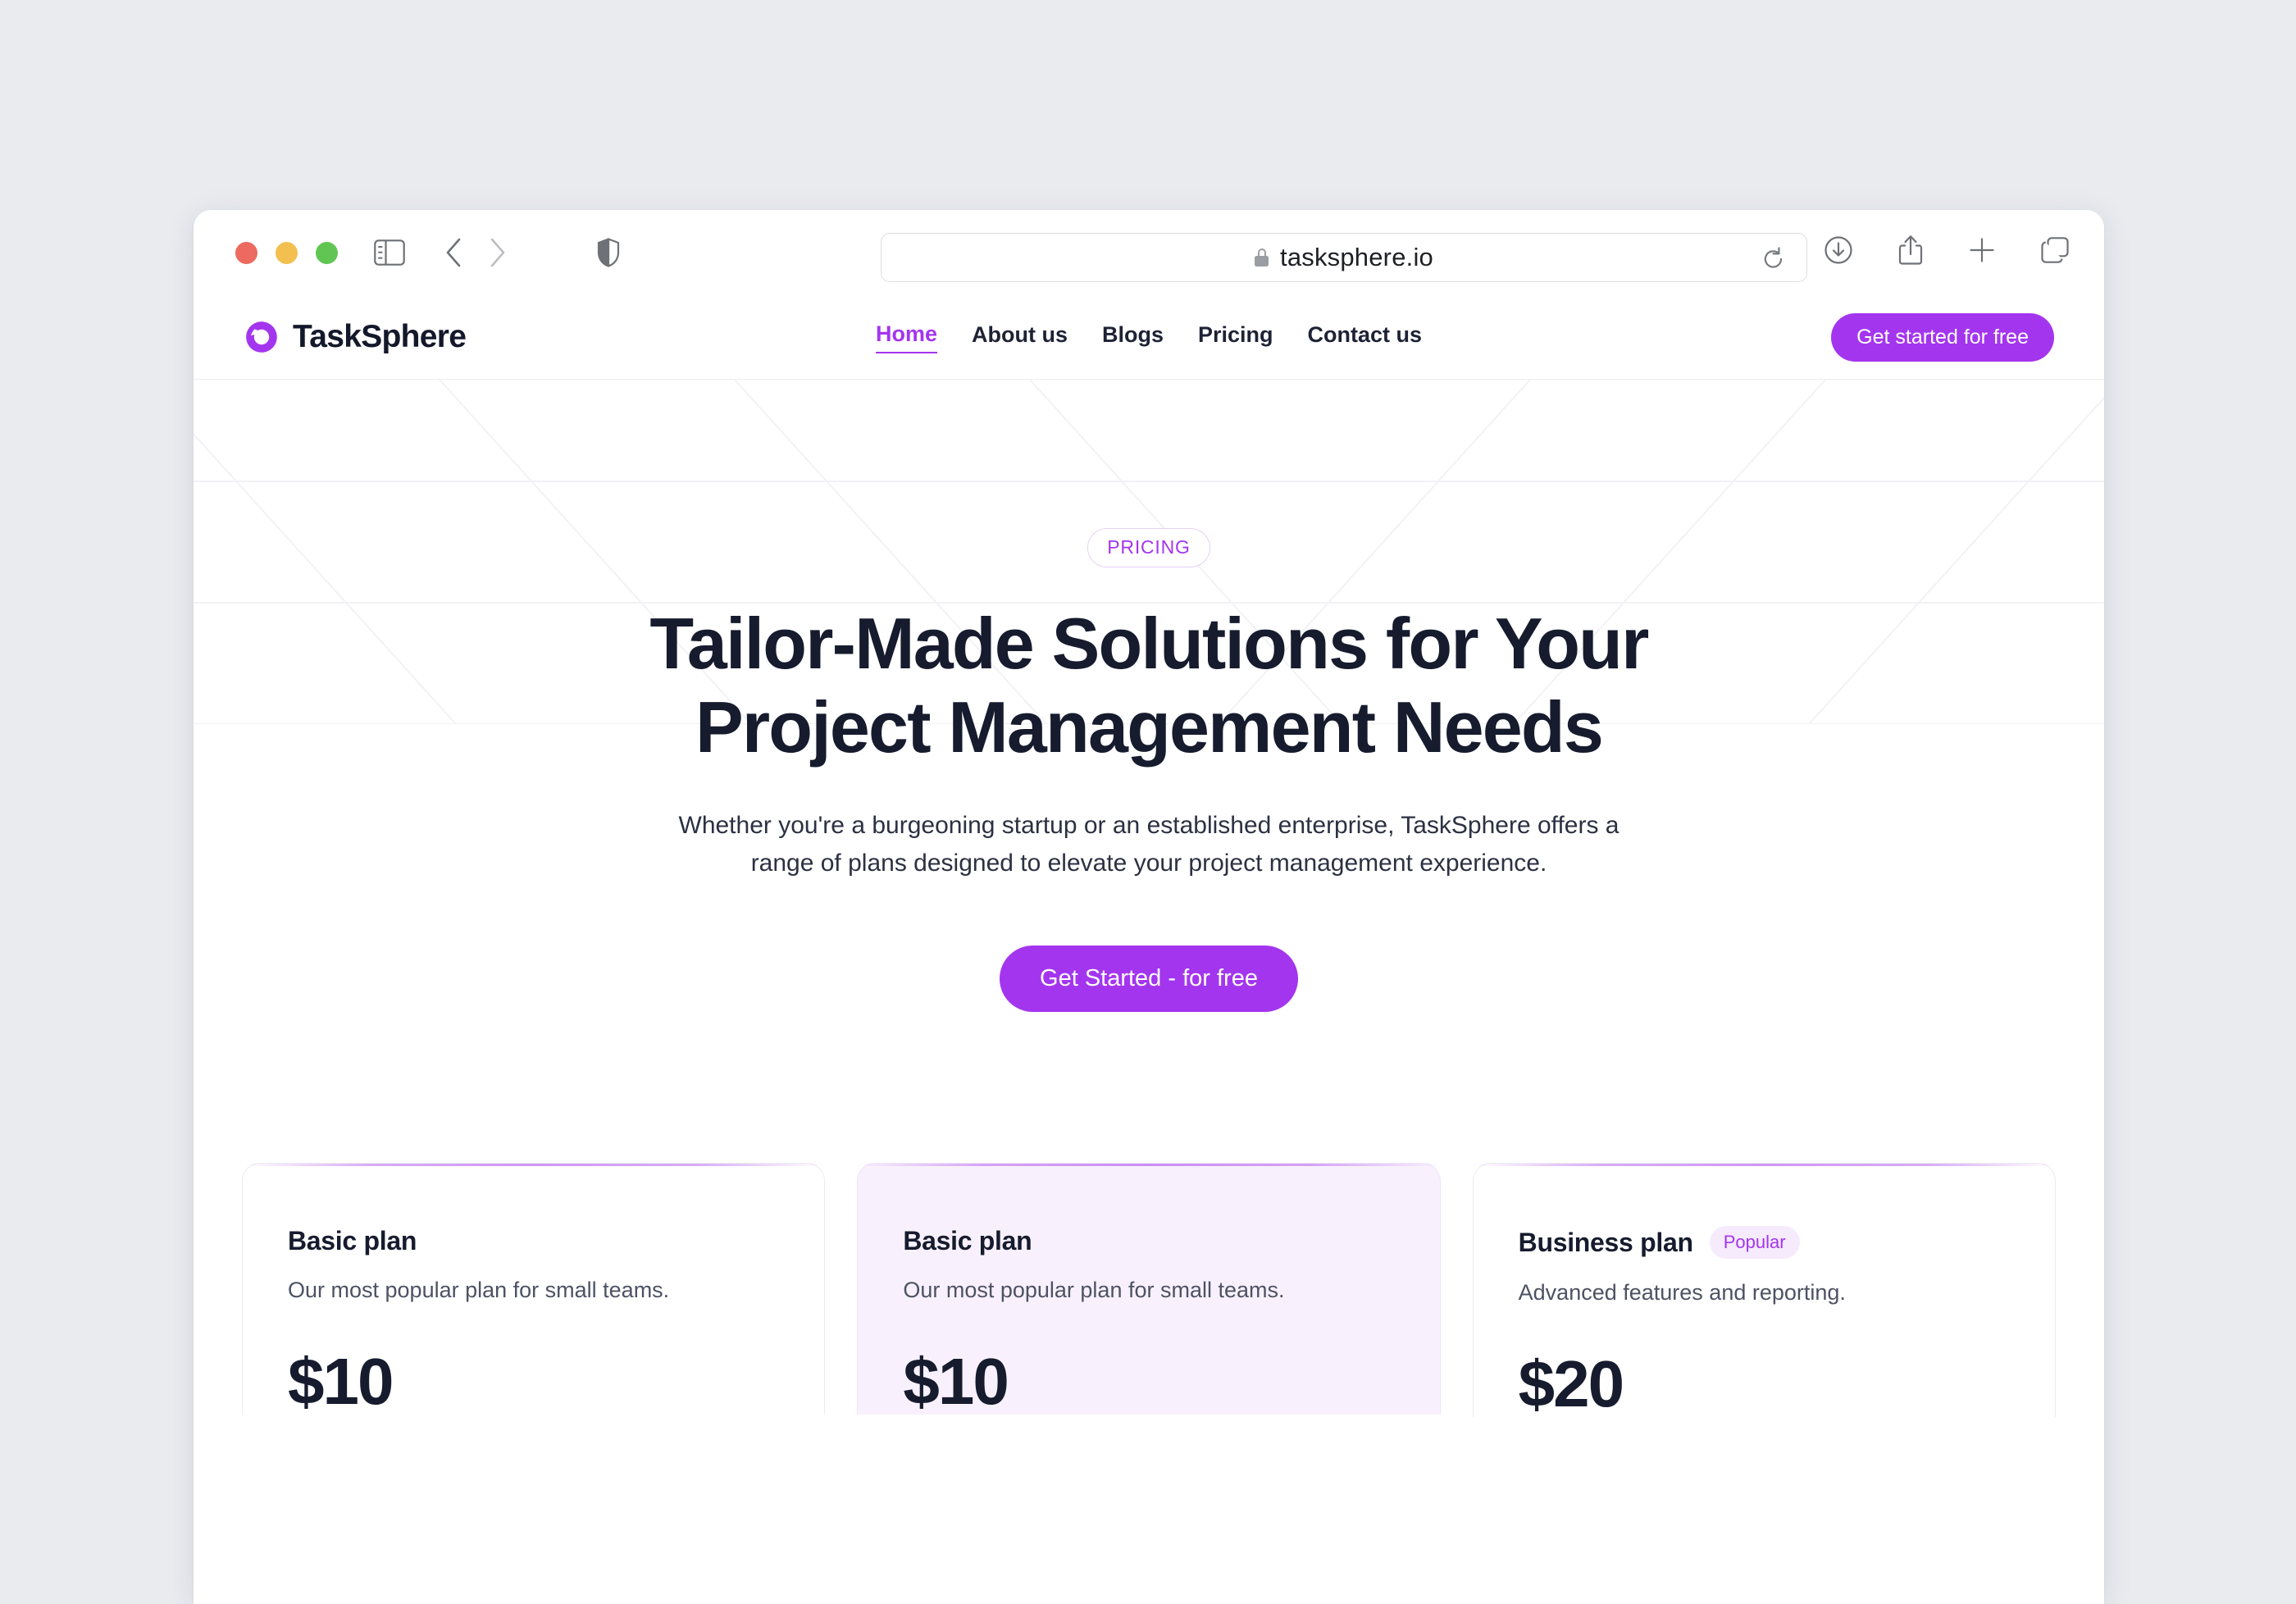 Image resolution: width=2296 pixels, height=1604 pixels. What do you see at coordinates (1356, 257) in the screenshot?
I see `address-bar-url: tasksphere.io` at bounding box center [1356, 257].